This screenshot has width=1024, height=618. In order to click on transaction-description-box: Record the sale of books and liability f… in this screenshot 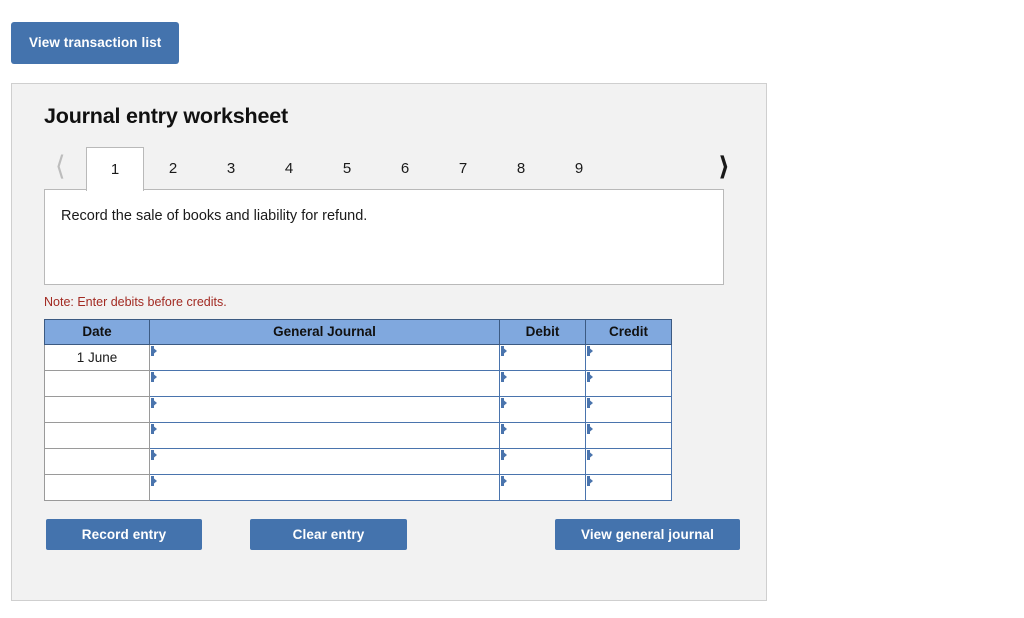, I will do `click(384, 236)`.